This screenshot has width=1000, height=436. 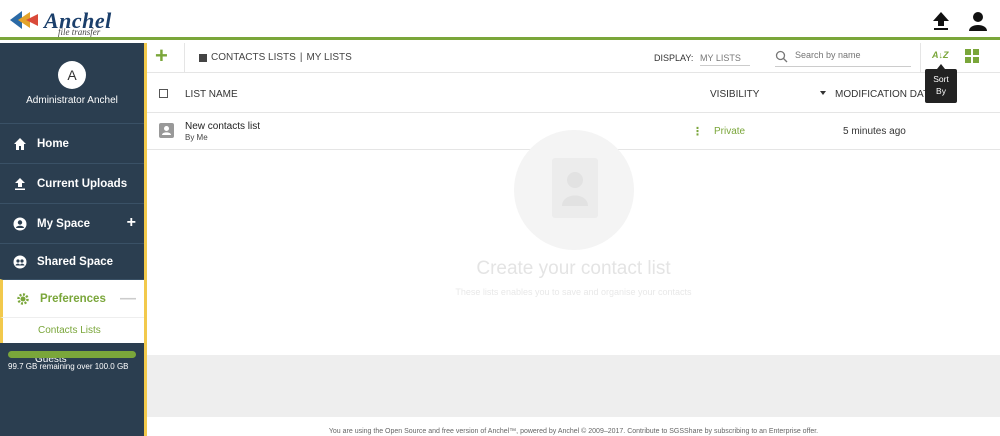 What do you see at coordinates (72, 143) in the screenshot?
I see `sidebar-item-home: Home` at bounding box center [72, 143].